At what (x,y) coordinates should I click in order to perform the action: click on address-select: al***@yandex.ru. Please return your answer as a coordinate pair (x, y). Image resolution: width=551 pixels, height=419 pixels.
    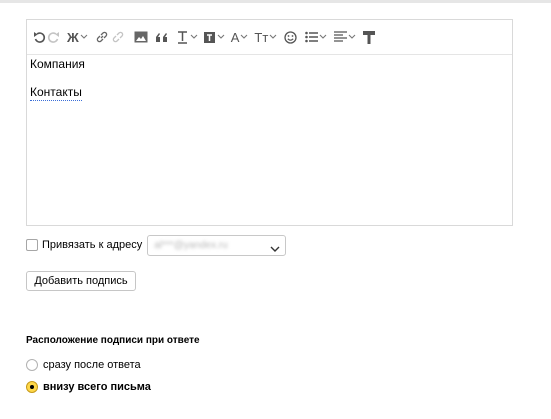
    Looking at the image, I should click on (217, 246).